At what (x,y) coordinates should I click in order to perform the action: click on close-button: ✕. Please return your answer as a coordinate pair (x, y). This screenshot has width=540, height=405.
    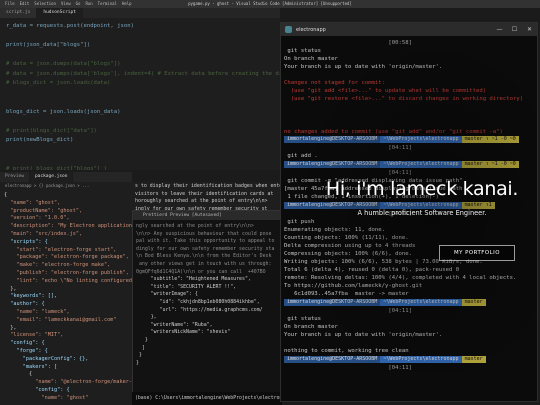
    Looking at the image, I should click on (529, 29).